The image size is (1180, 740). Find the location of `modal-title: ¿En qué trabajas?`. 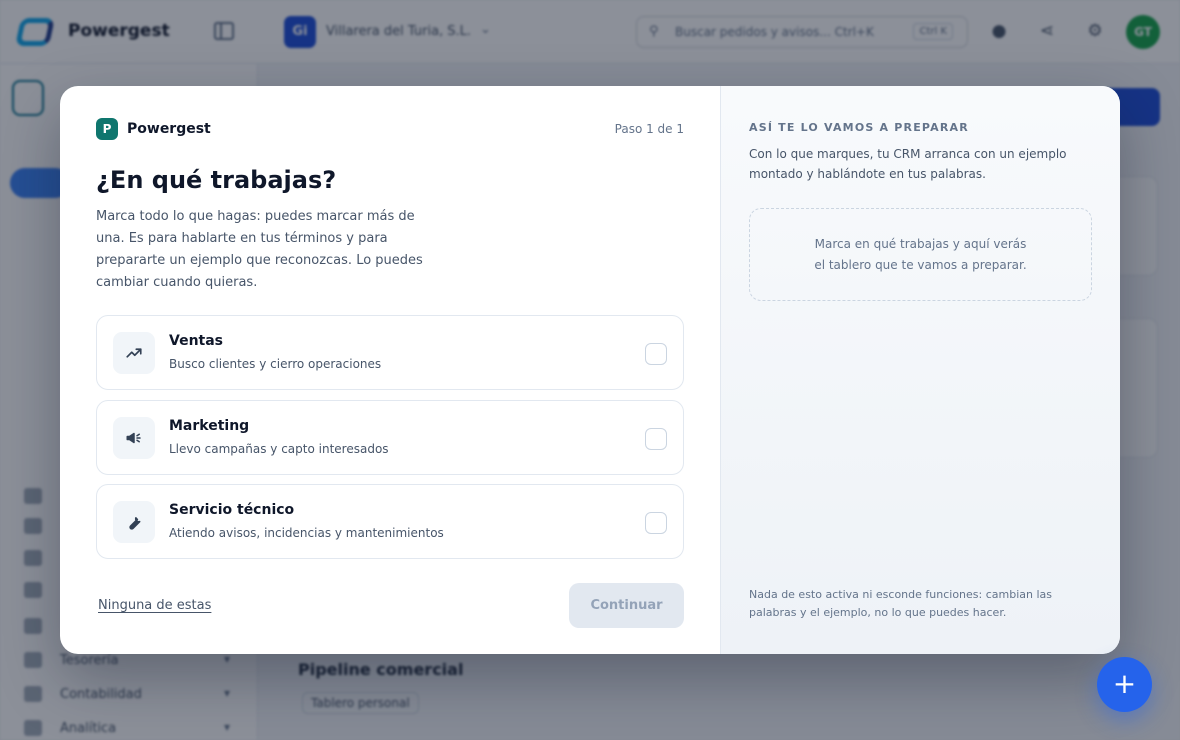

modal-title: ¿En qué trabajas? is located at coordinates (216, 180).